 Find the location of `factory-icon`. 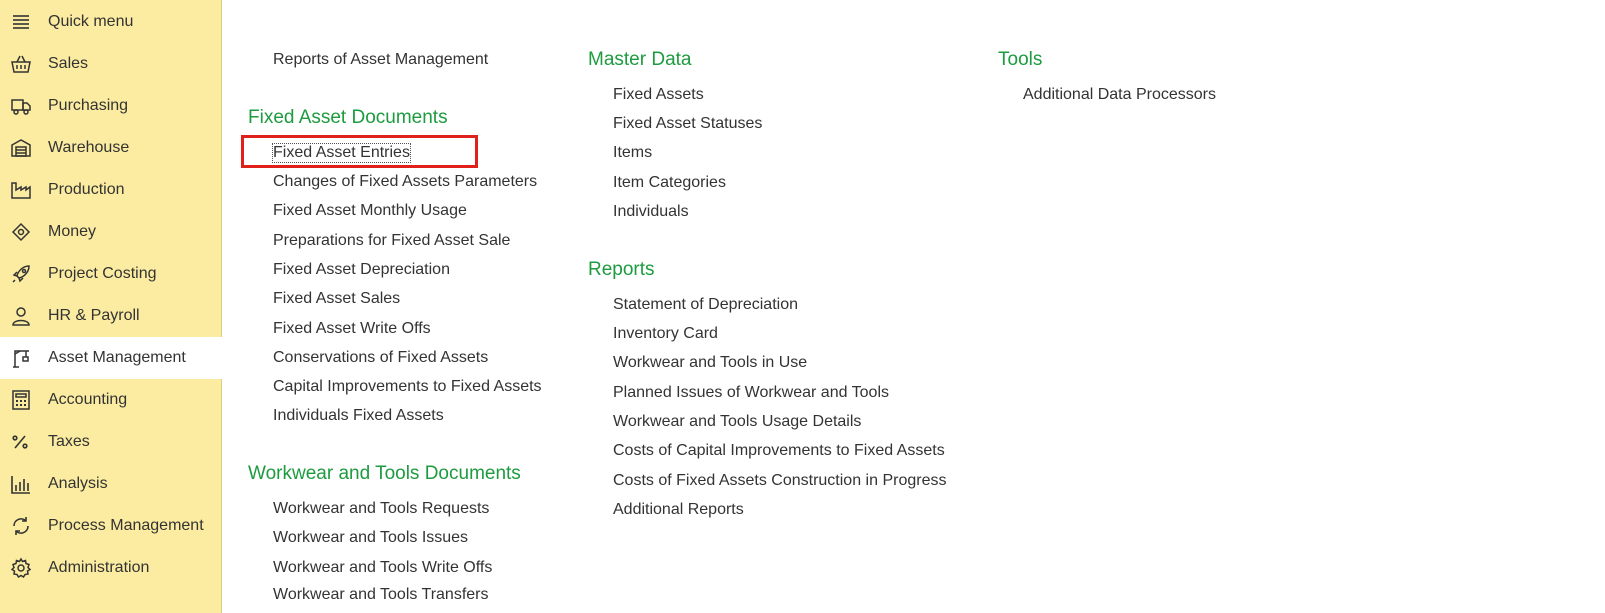

factory-icon is located at coordinates (21, 190).